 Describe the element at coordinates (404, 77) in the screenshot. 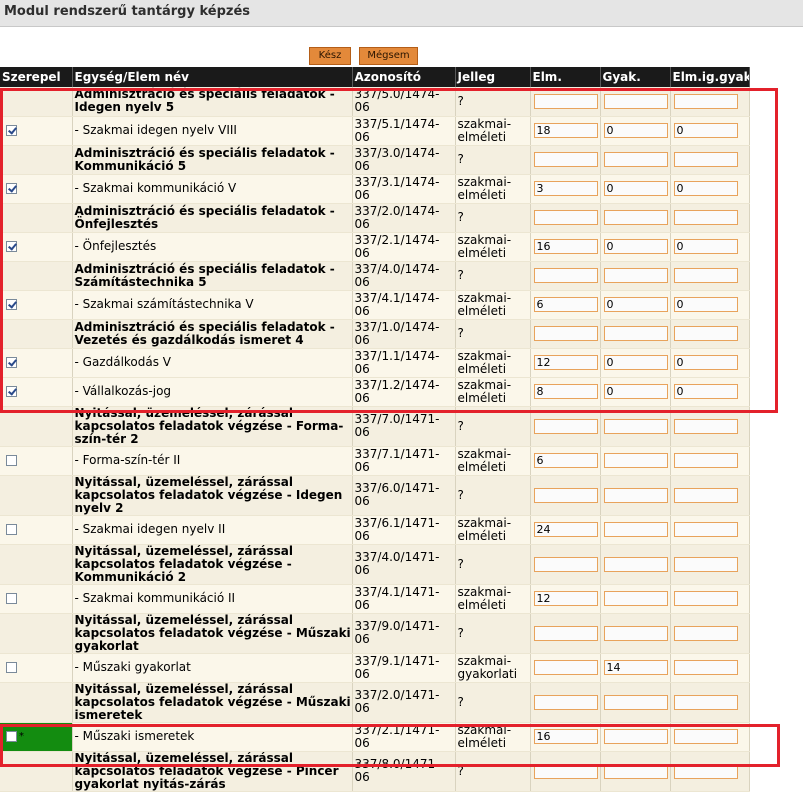

I see `column-header-azonosito: Azonosító` at that location.